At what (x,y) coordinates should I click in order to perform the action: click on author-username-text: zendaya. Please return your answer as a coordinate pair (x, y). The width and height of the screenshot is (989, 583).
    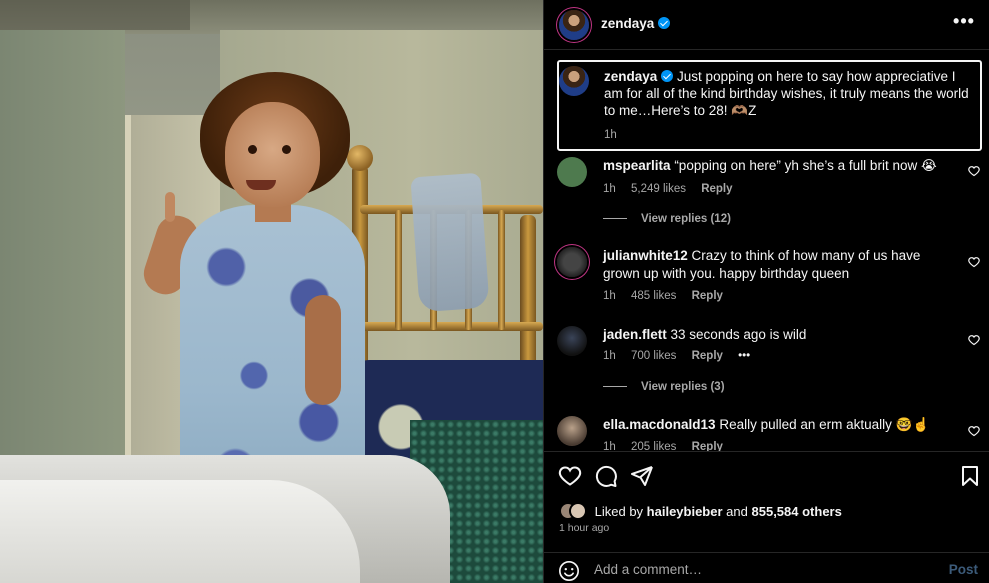
    Looking at the image, I should click on (627, 23).